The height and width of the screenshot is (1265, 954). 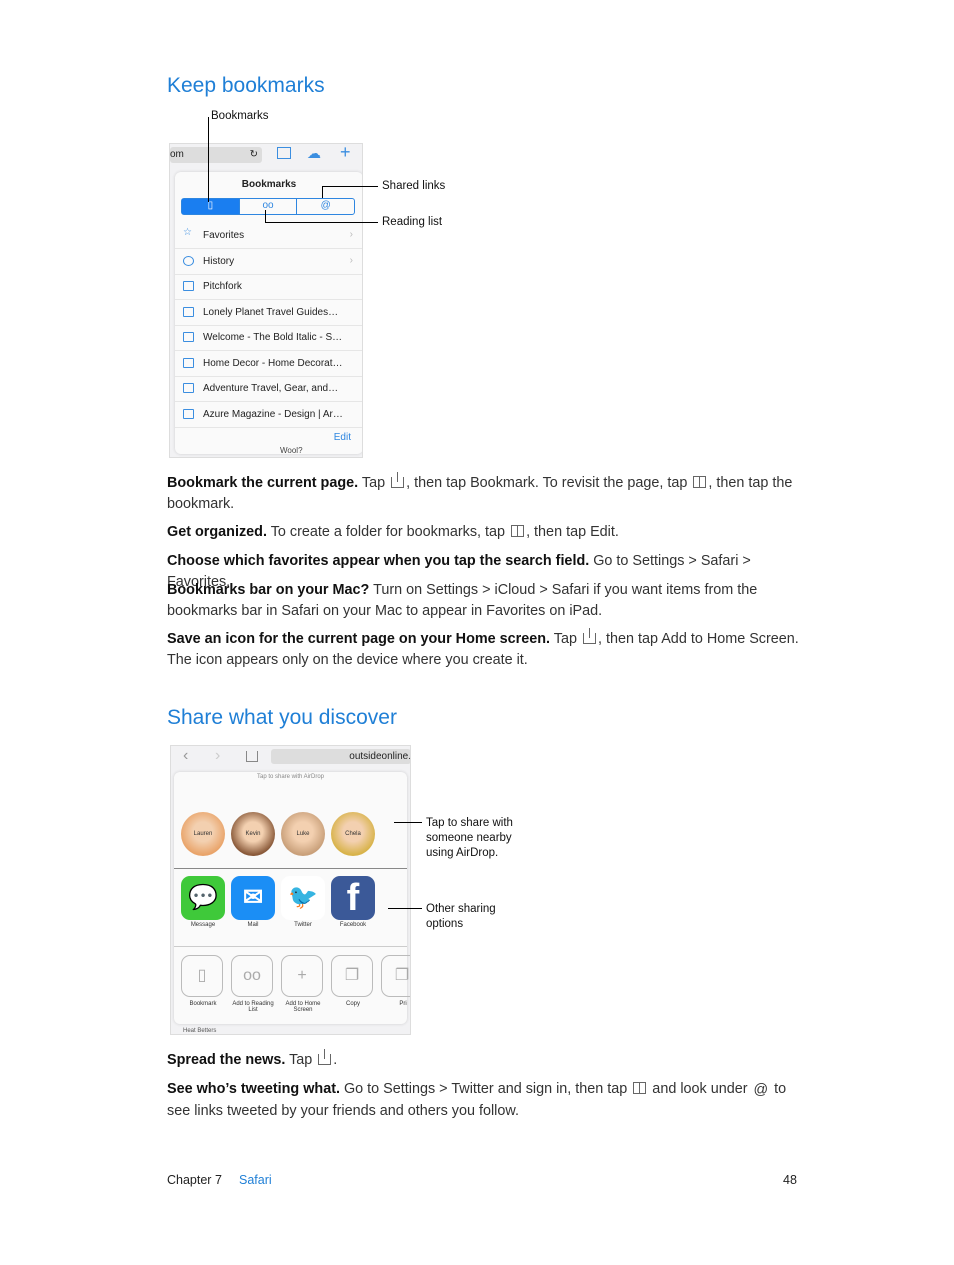 What do you see at coordinates (761, 1090) in the screenshot?
I see `at-icon: @` at bounding box center [761, 1090].